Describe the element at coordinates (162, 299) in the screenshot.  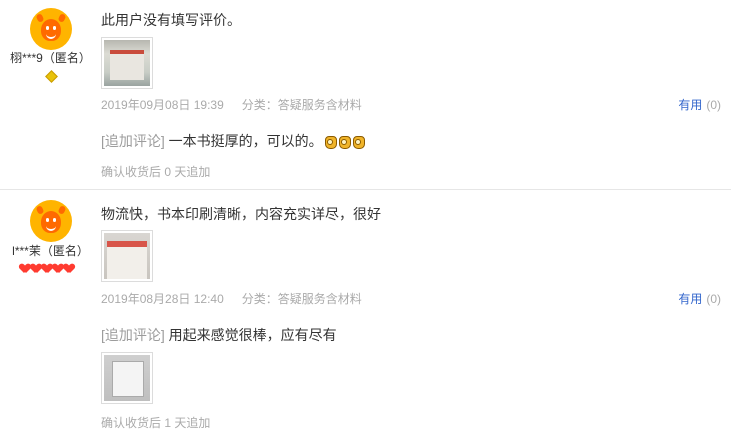
I see `review-date: 2019年08月28日 12:40` at that location.